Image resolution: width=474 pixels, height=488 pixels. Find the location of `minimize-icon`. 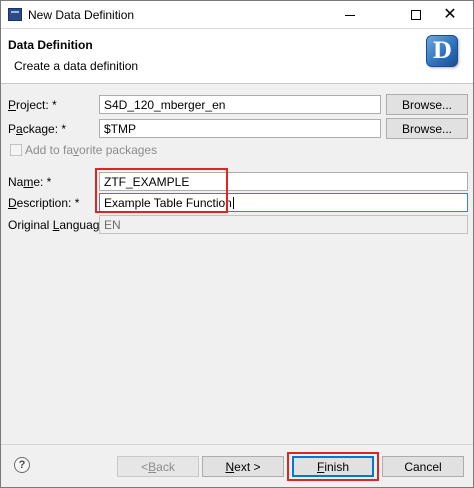

minimize-icon is located at coordinates (350, 15).